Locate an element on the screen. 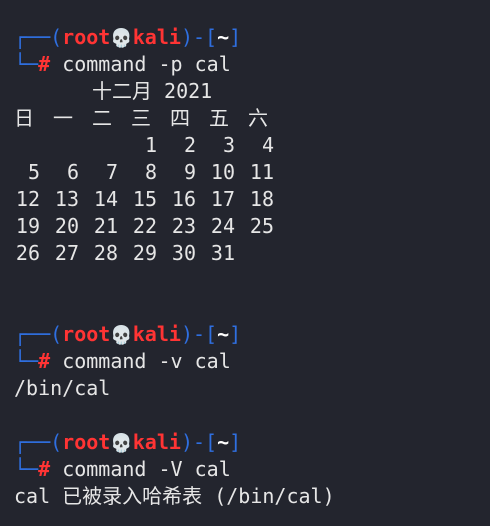 The image size is (492, 526). calendar-day: 3 is located at coordinates (228, 145).